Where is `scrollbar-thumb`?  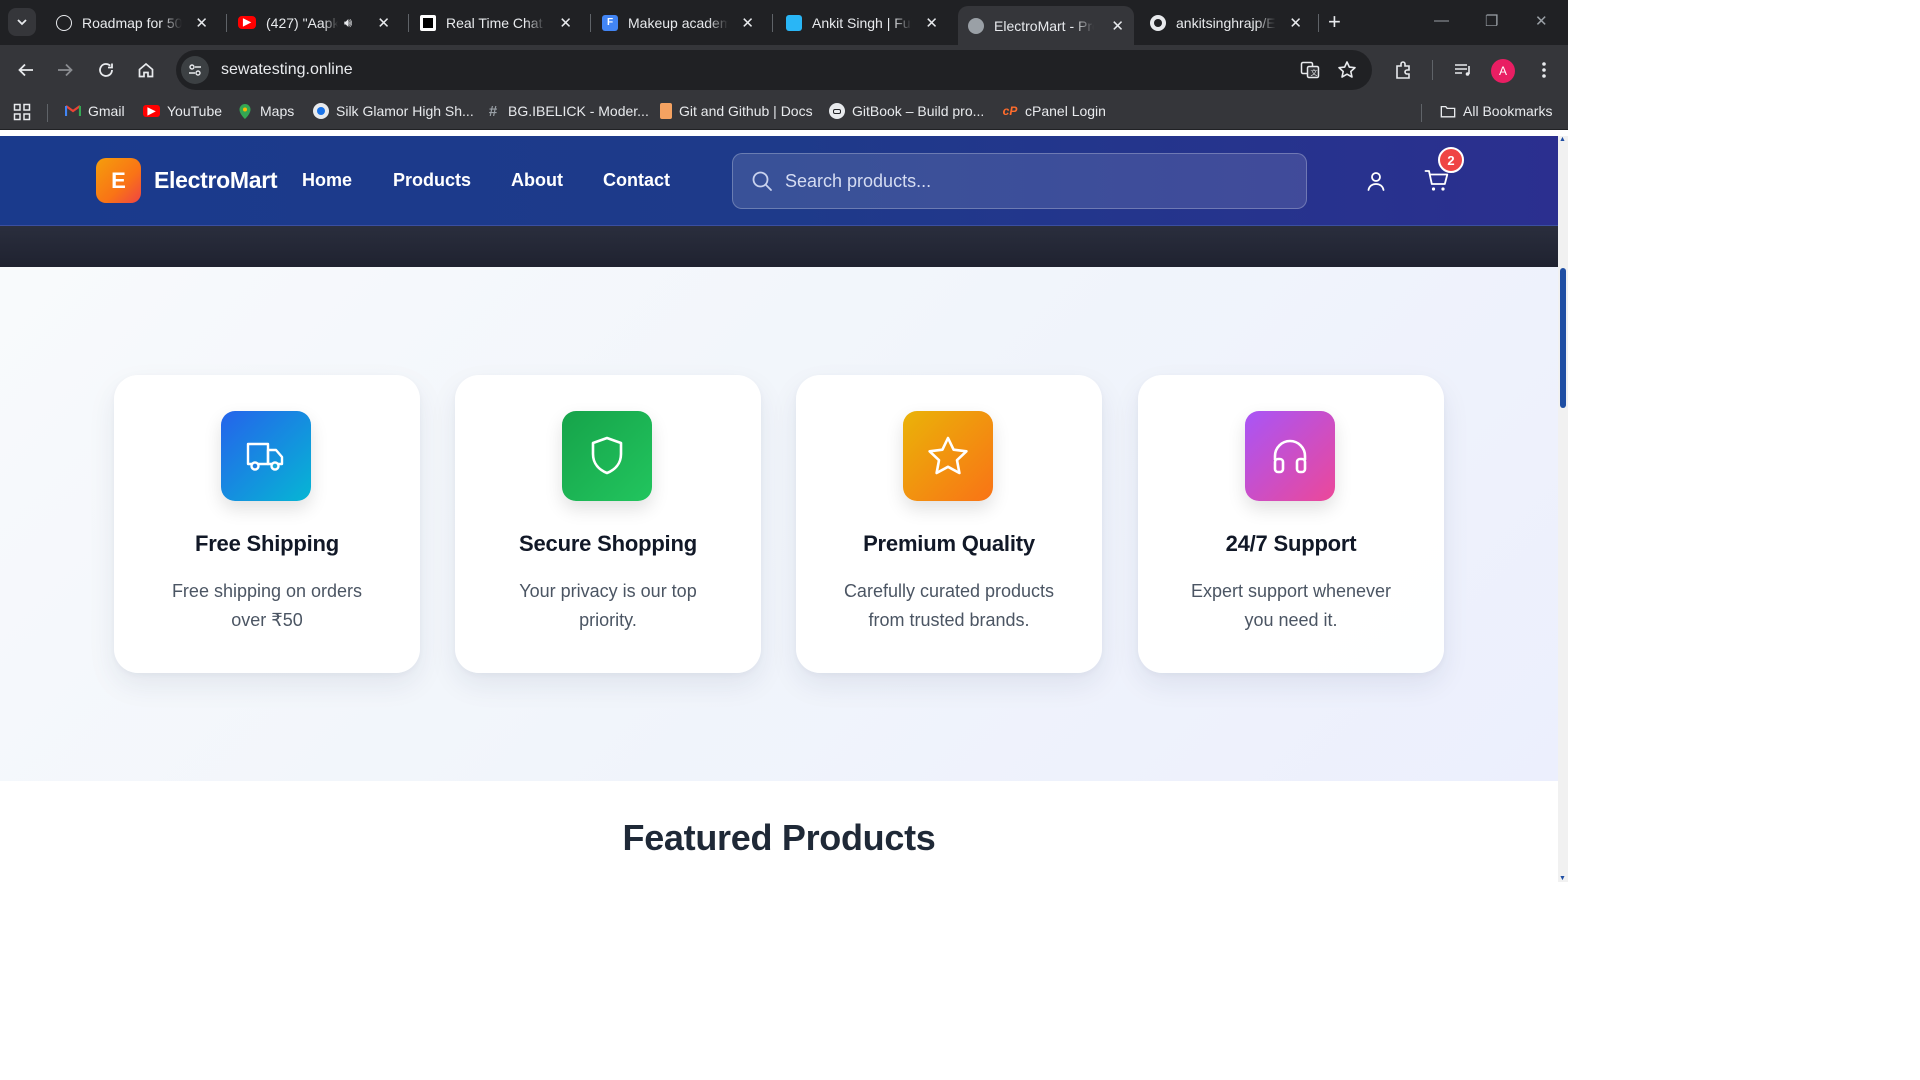
scrollbar-thumb is located at coordinates (1563, 338).